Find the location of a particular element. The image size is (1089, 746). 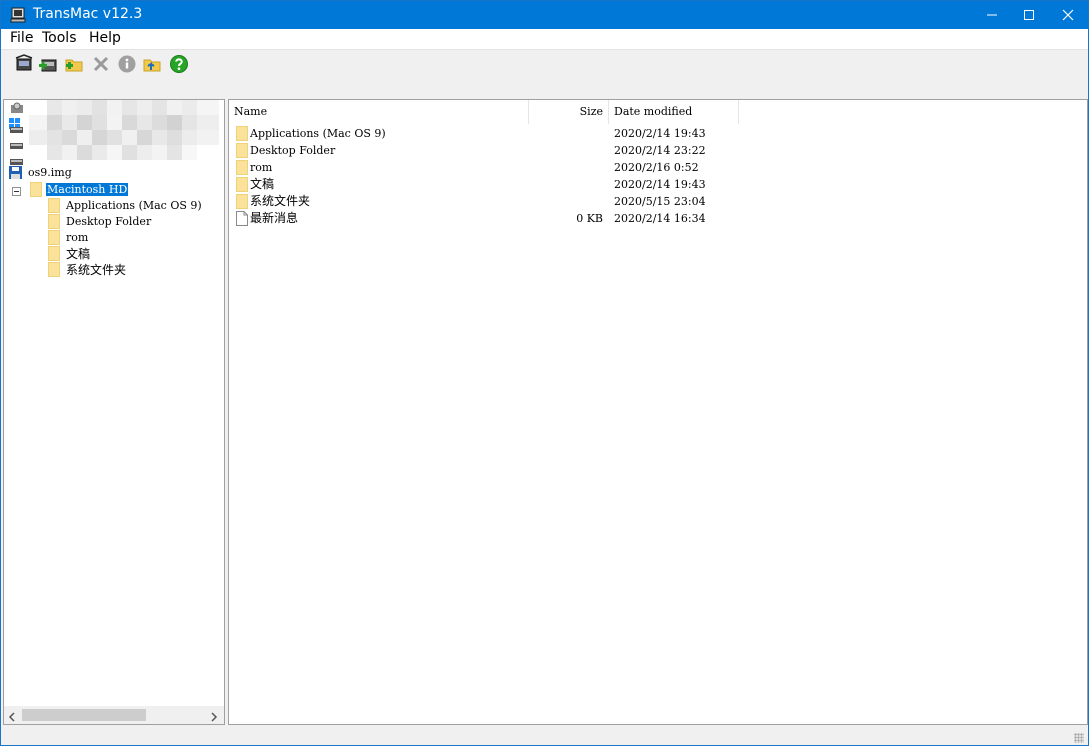

file-date: 2020/2/14 23:22 is located at coordinates (660, 150).